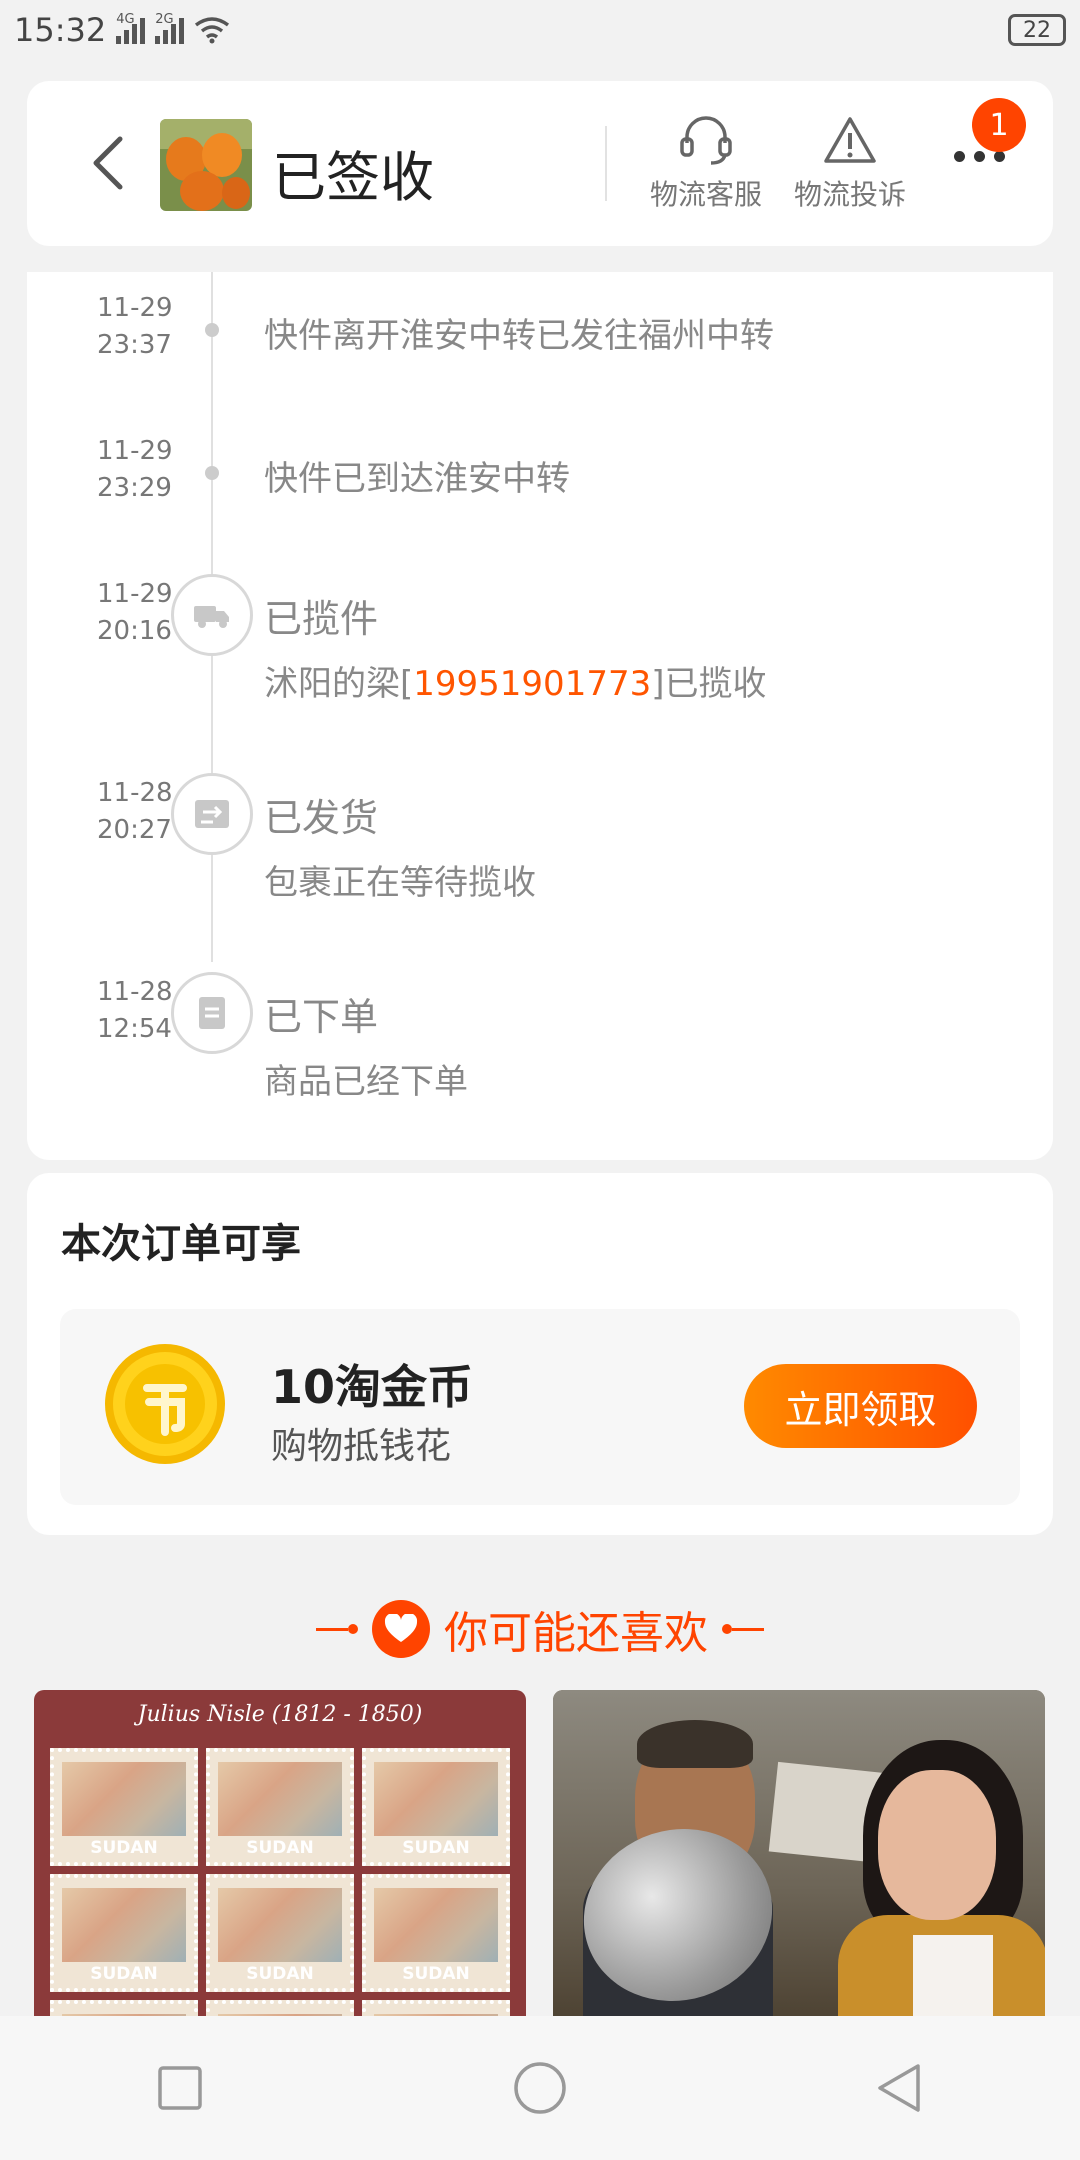  Describe the element at coordinates (850, 140) in the screenshot. I see `warning-icon` at that location.